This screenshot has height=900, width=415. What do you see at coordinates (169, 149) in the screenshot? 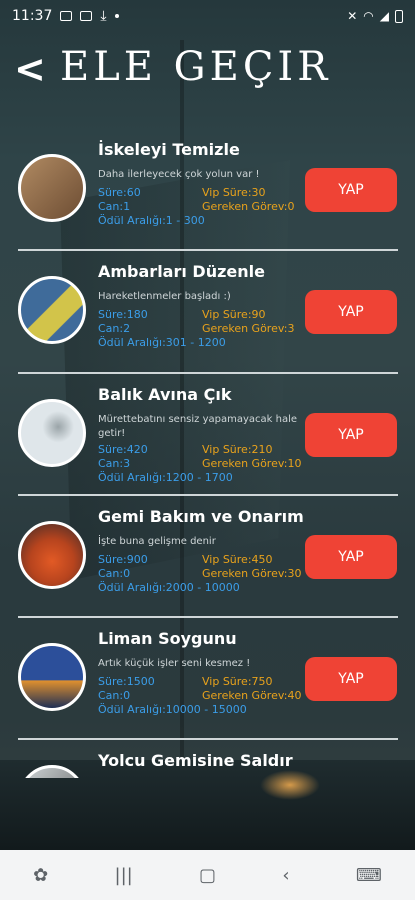
I see `task-title: İskeleyi Temizle` at bounding box center [169, 149].